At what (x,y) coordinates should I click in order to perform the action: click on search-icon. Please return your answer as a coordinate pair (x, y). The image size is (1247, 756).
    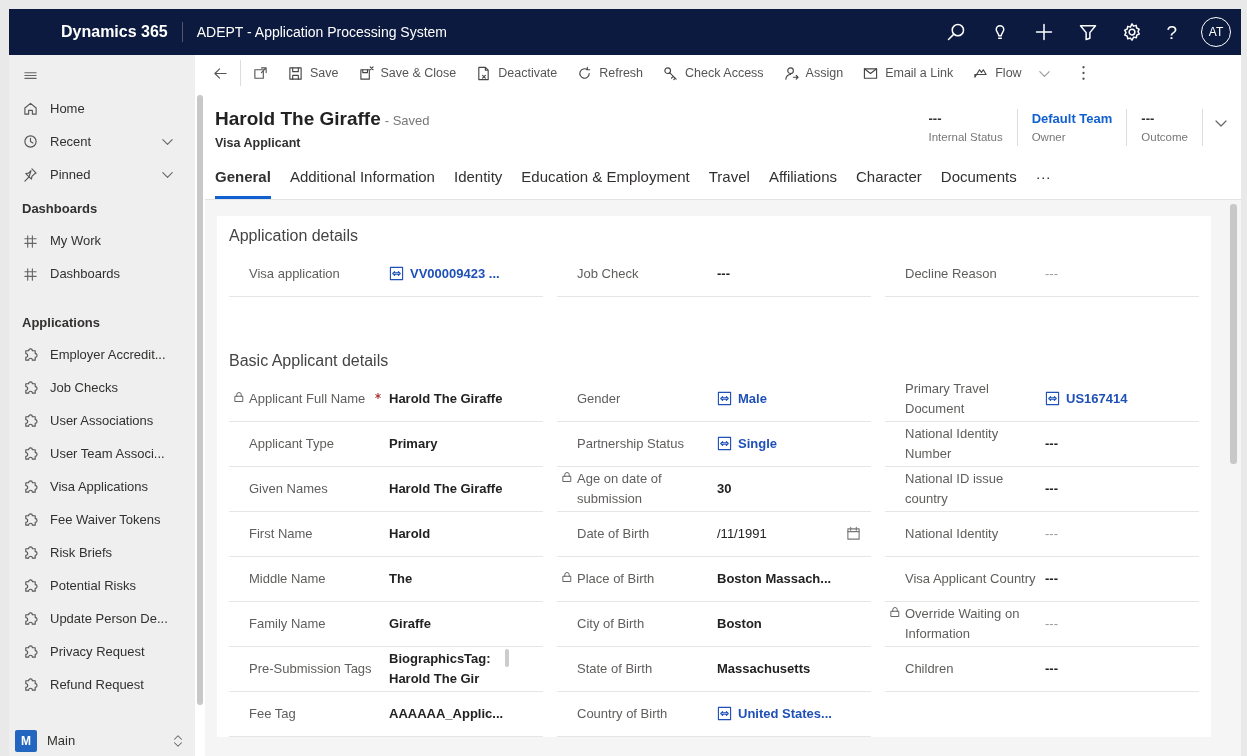
    Looking at the image, I should click on (956, 32).